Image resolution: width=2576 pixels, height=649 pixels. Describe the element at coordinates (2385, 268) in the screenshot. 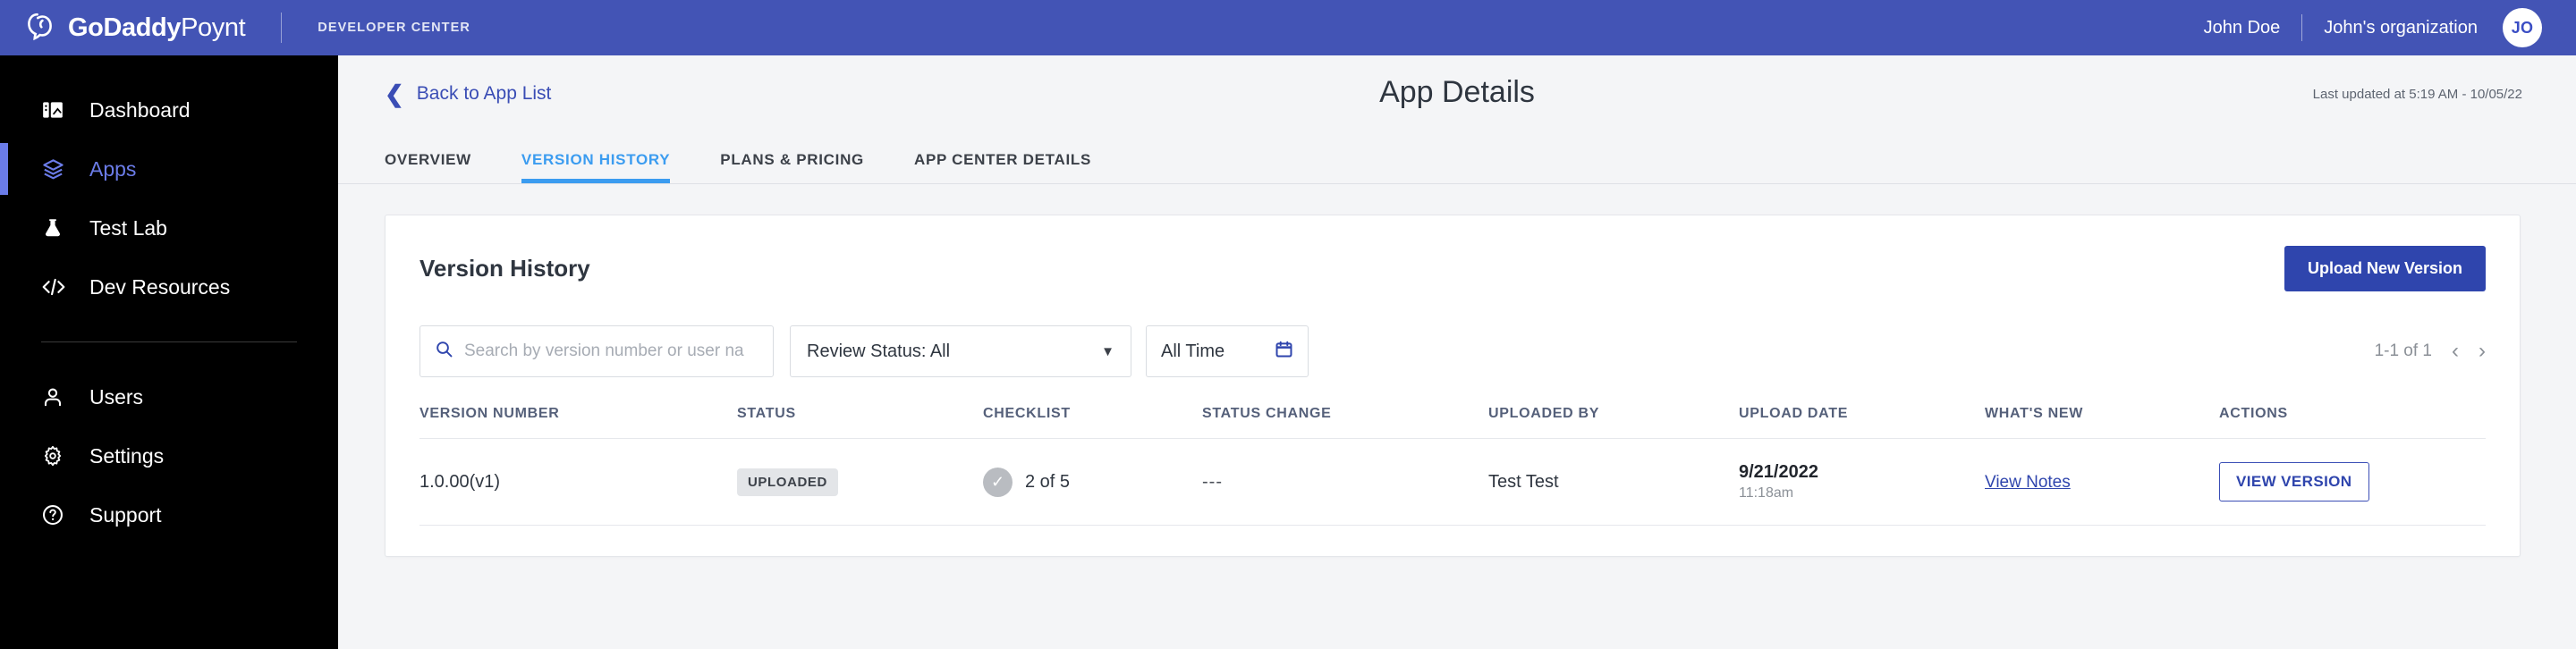

I see `upload-new-version-button: Upload New Version` at that location.